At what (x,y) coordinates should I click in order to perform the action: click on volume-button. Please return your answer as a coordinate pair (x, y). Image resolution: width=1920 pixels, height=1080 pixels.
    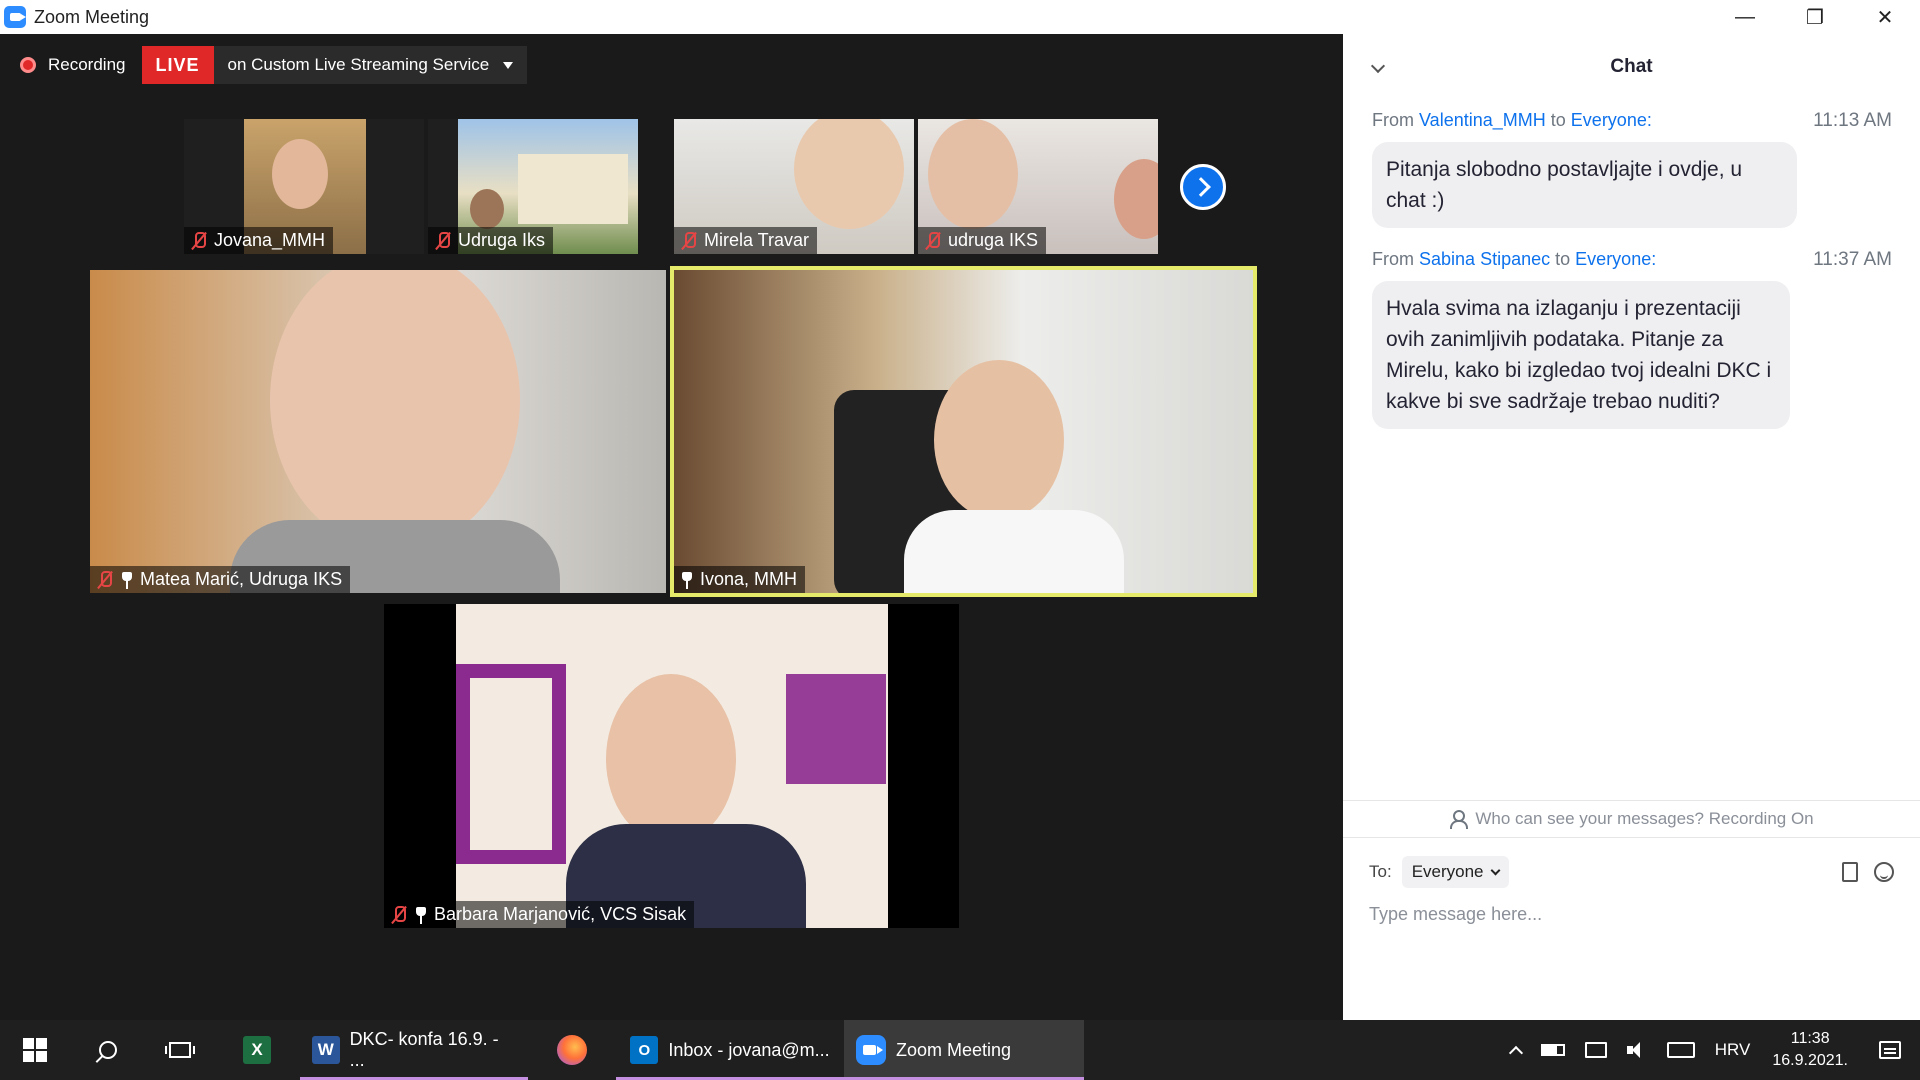
    Looking at the image, I should click on (1637, 1050).